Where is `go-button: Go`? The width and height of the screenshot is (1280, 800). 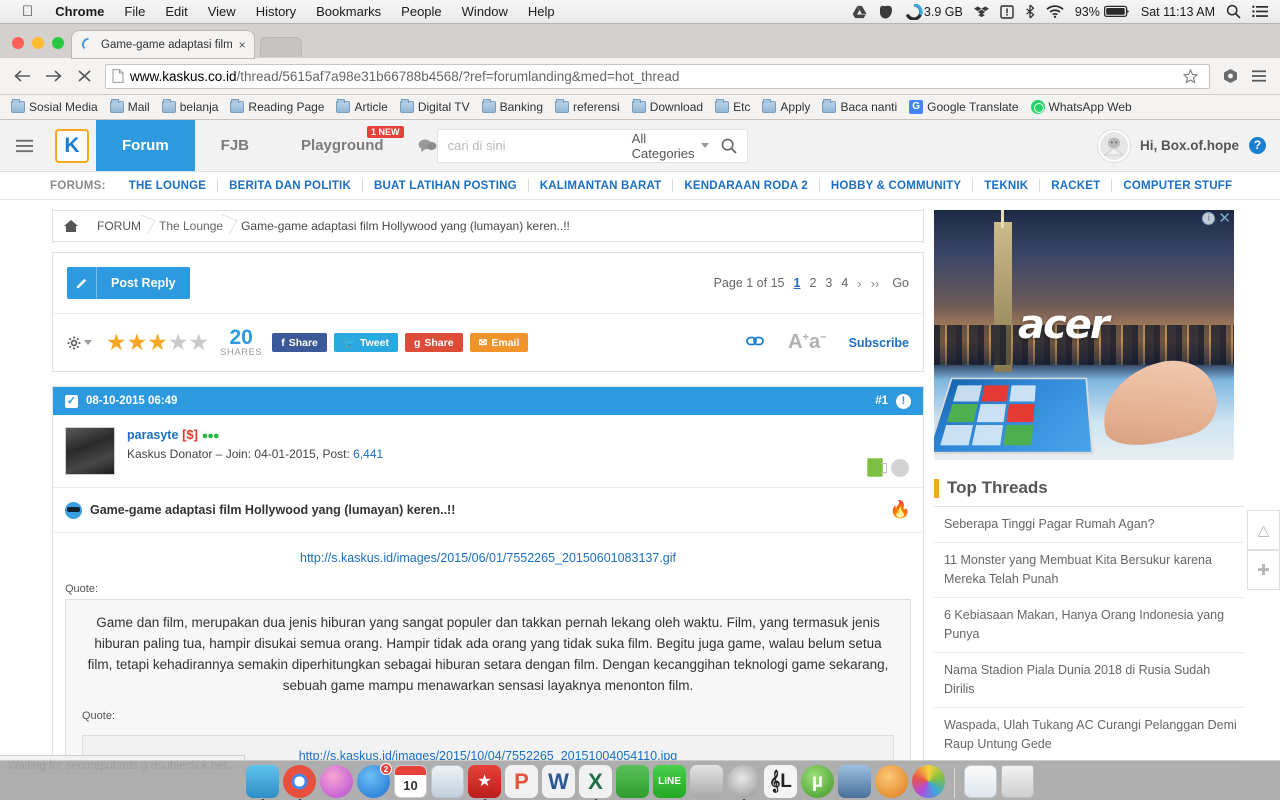
go-button: Go is located at coordinates (898, 283).